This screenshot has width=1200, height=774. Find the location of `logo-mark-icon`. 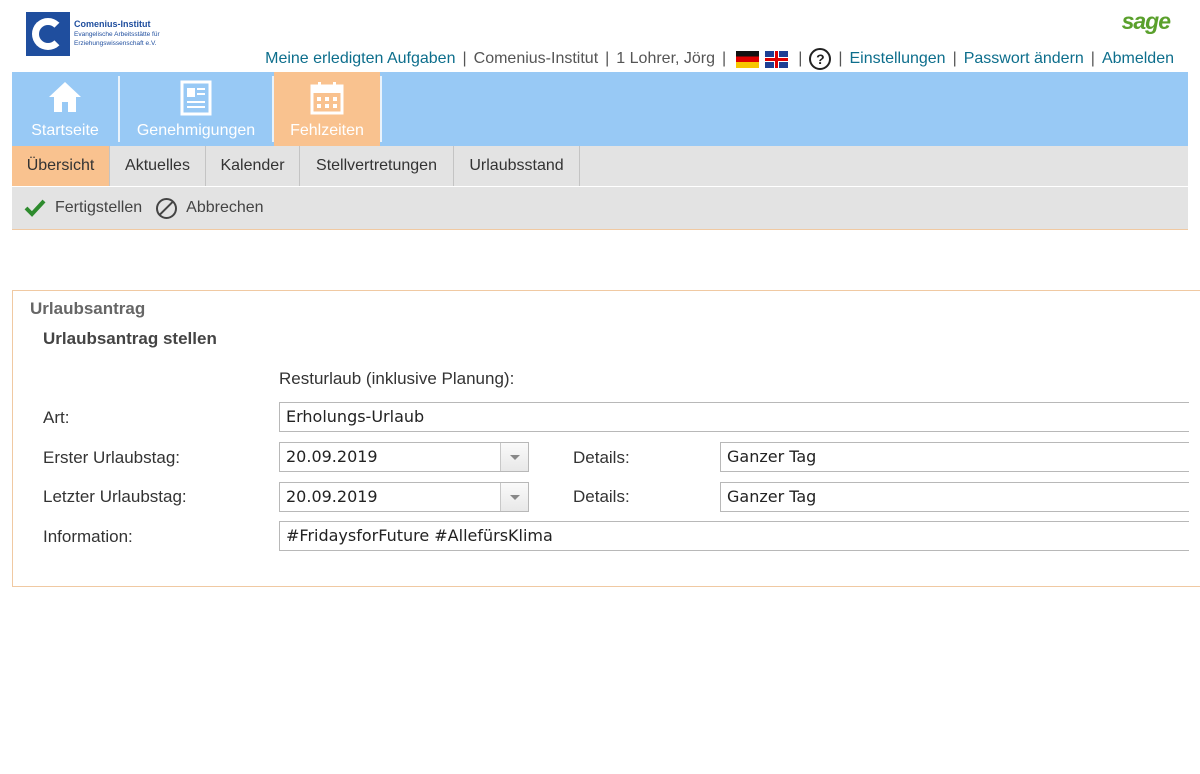

logo-mark-icon is located at coordinates (48, 34).